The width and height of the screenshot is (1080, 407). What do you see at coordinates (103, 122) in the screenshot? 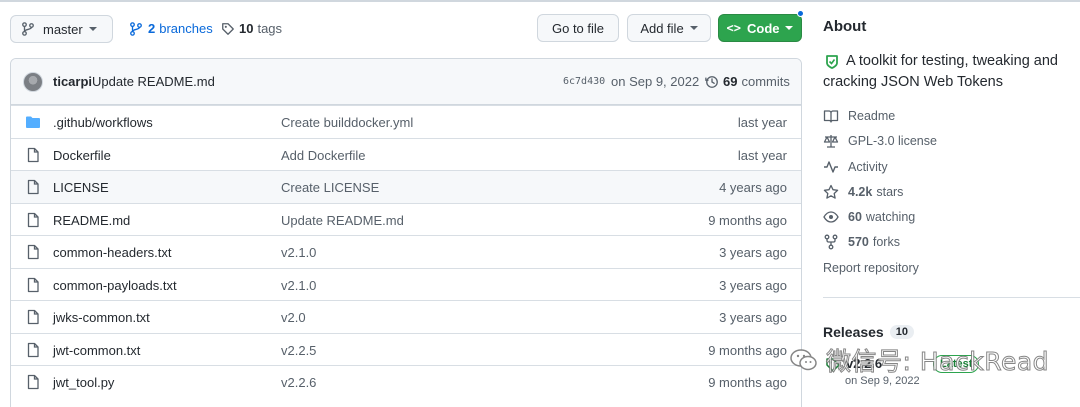
I see `file-name: .github/workflows` at bounding box center [103, 122].